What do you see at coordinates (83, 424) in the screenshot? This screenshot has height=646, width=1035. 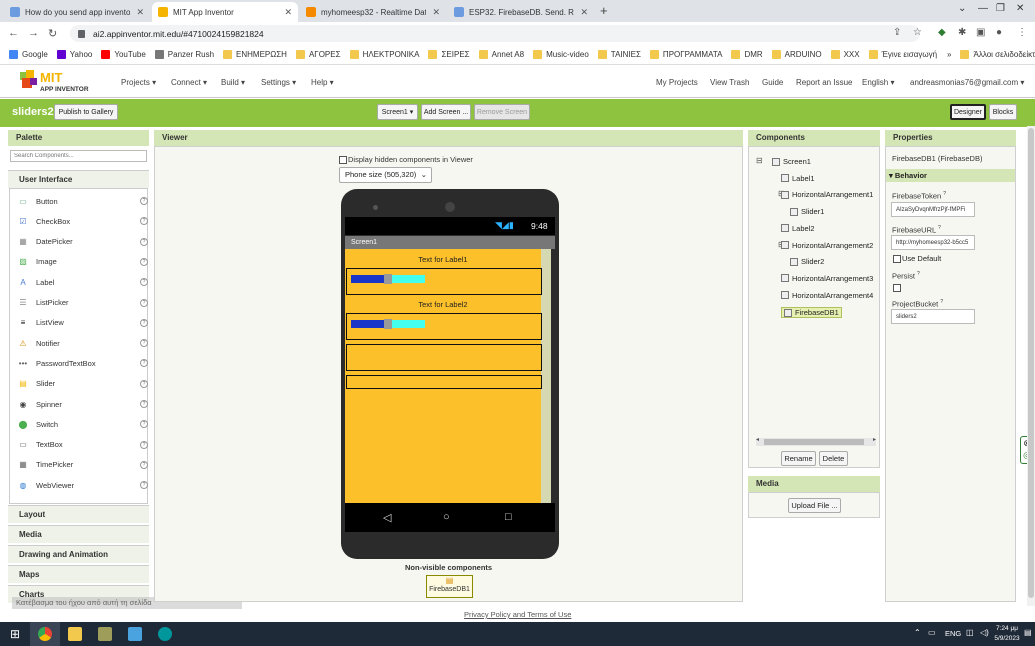 I see `palette-item-switch: ⬤ Switch?` at bounding box center [83, 424].